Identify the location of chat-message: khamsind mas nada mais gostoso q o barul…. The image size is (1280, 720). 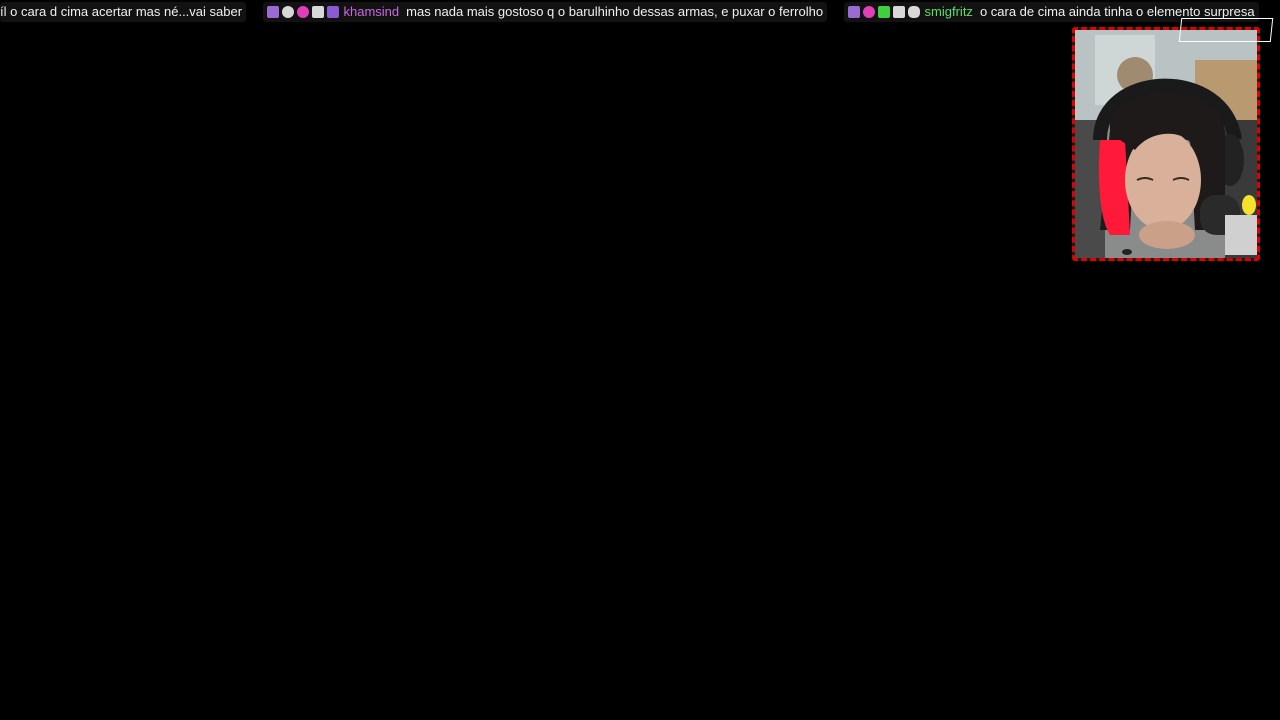
(545, 12).